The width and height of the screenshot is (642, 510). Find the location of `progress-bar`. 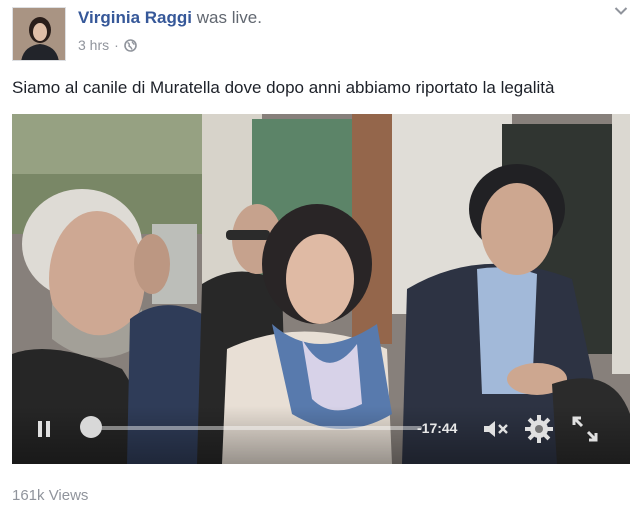

progress-bar is located at coordinates (257, 428).